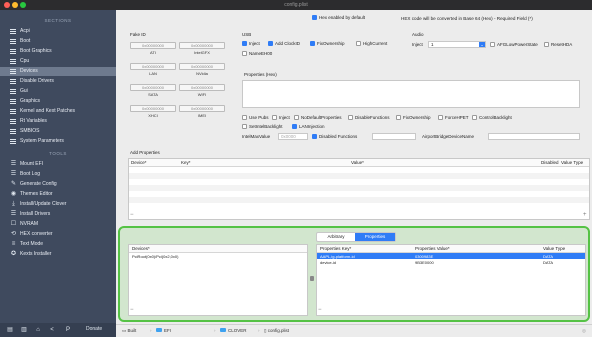 This screenshot has width=592, height=337. Describe the element at coordinates (233, 330) in the screenshot. I see `breadcrumb-clover: CLOVER` at that location.